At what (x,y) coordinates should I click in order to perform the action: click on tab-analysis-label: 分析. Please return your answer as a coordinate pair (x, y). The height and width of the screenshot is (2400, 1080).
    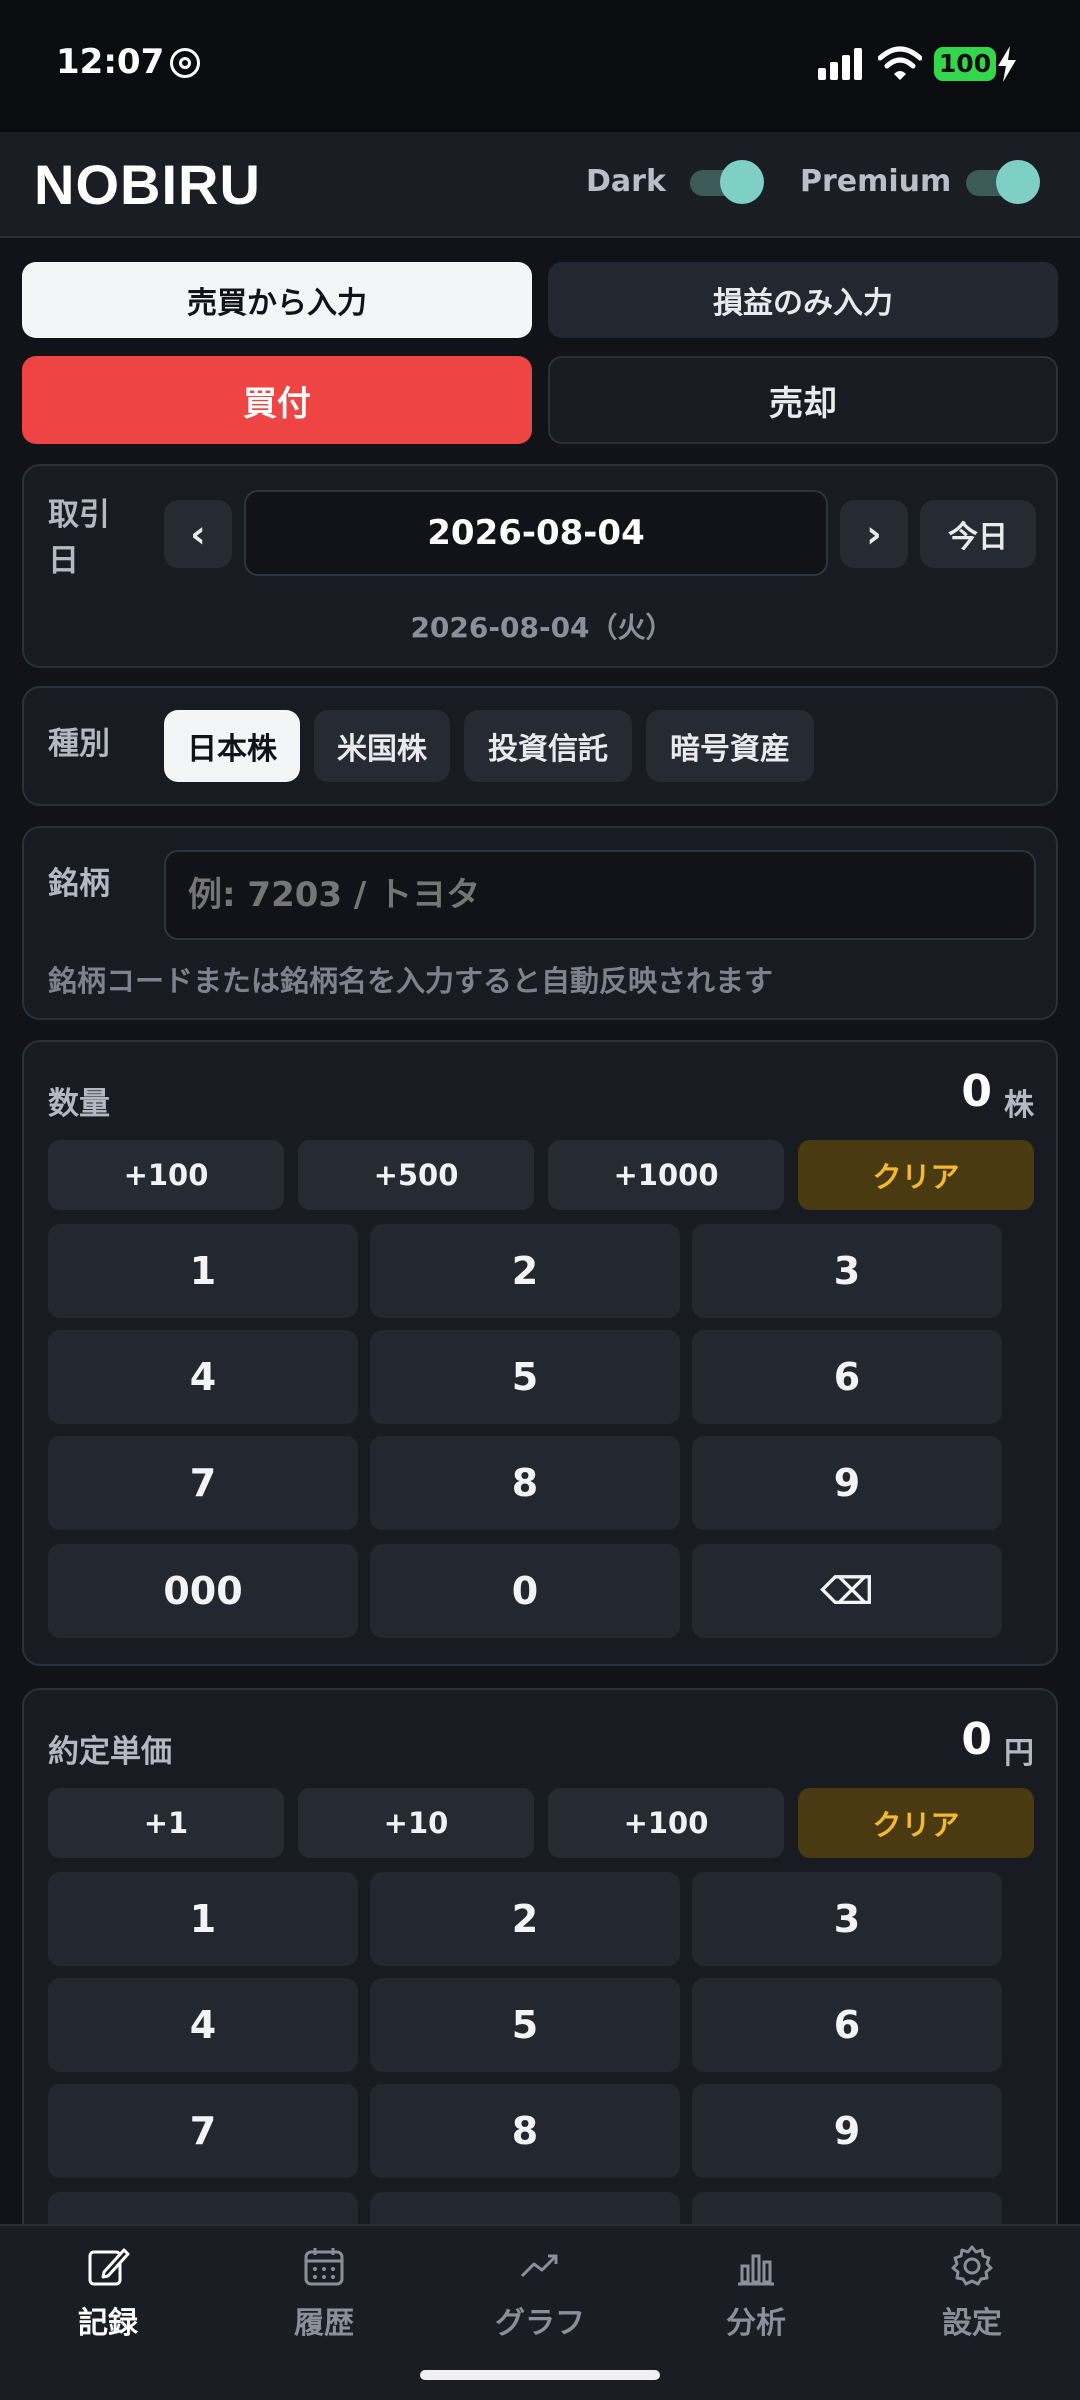
    Looking at the image, I should click on (756, 2323).